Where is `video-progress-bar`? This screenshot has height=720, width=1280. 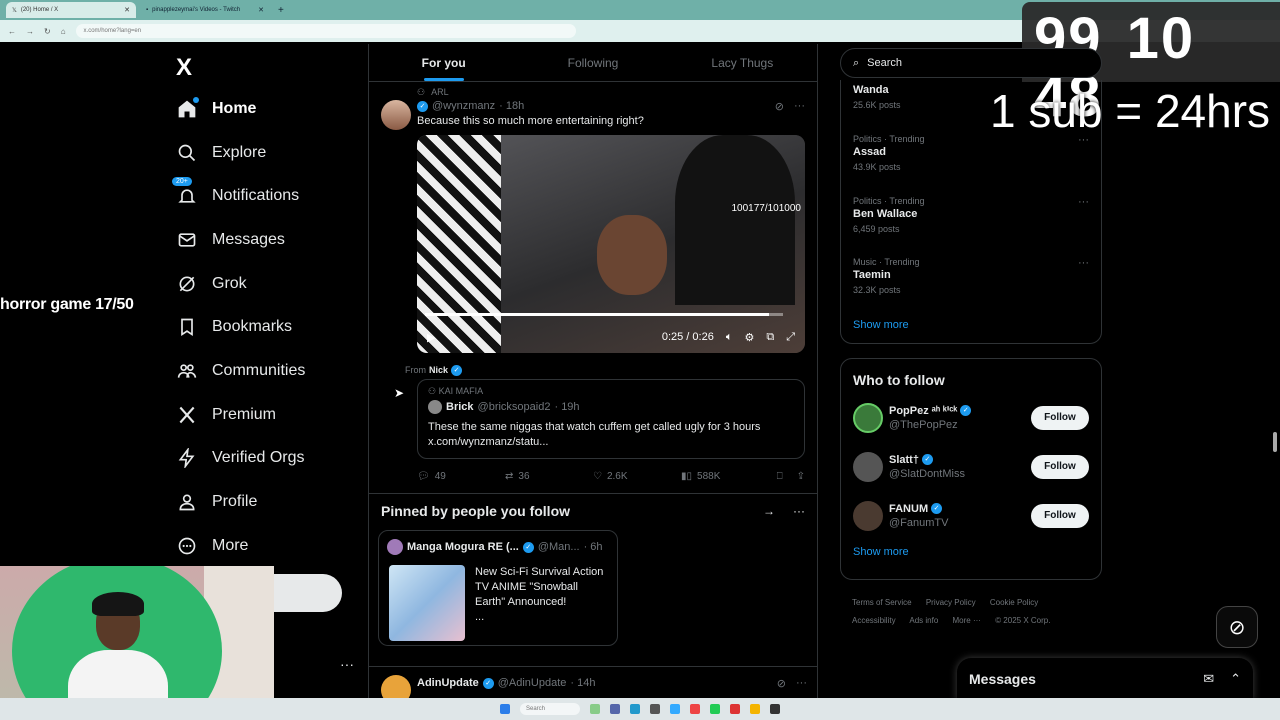 video-progress-bar is located at coordinates (604, 314).